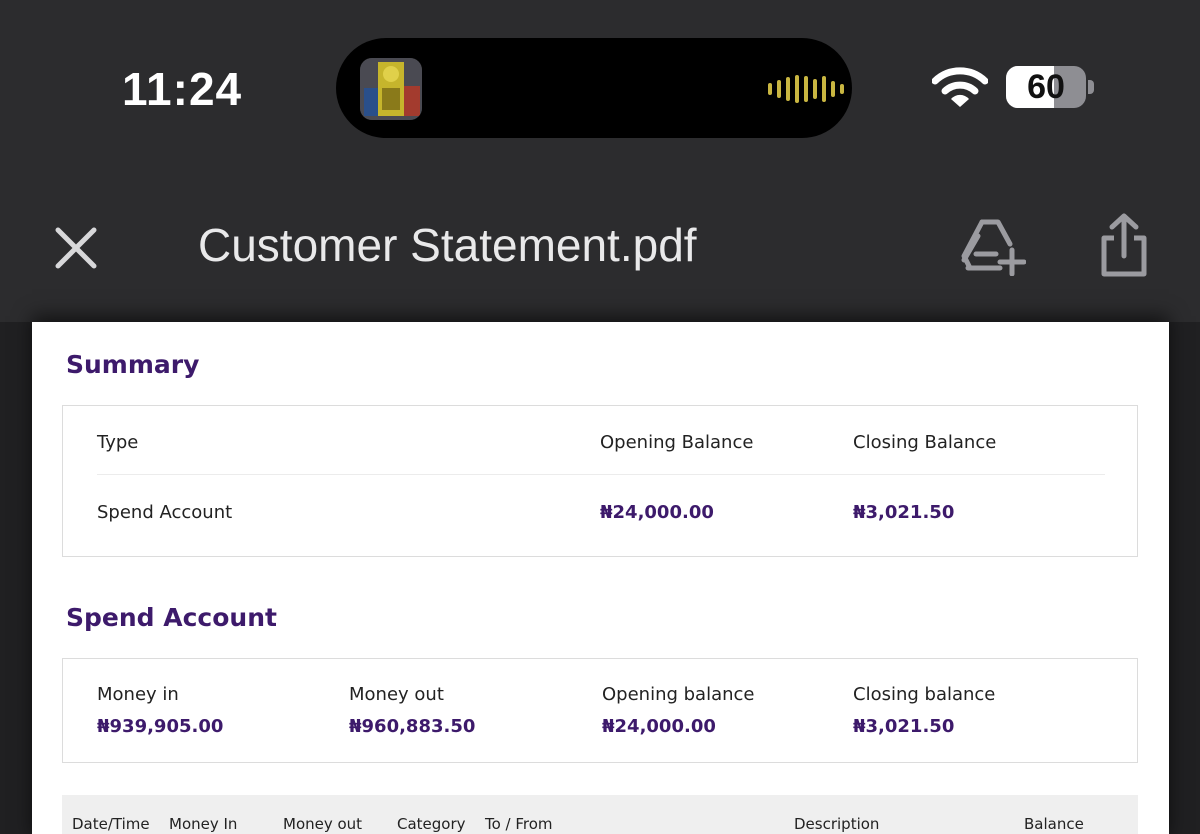  Describe the element at coordinates (391, 89) in the screenshot. I see `app-thumbnail-icon` at that location.